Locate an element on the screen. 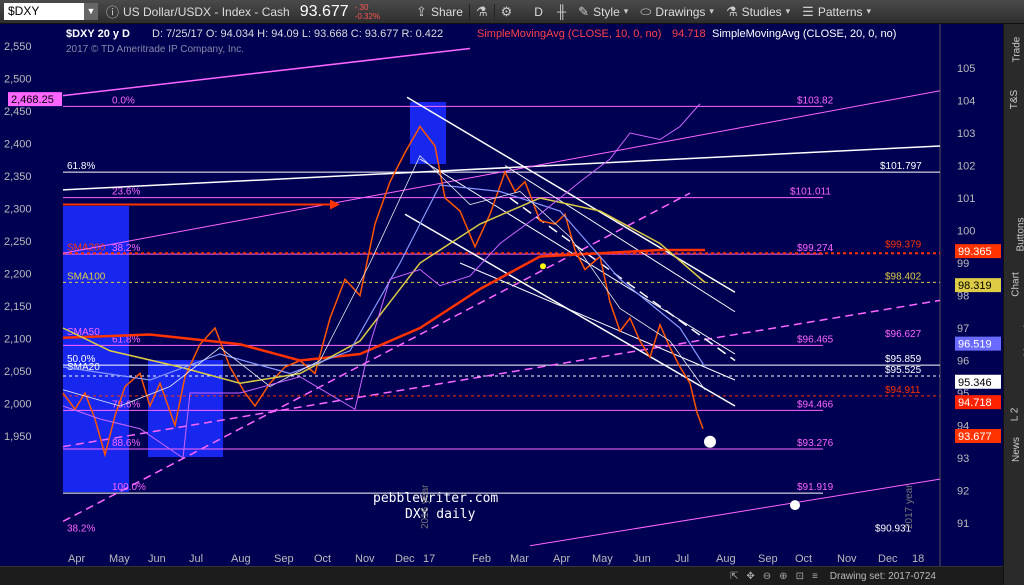 The height and width of the screenshot is (585, 1024). price-badge-text: 93.677 is located at coordinates (975, 437).